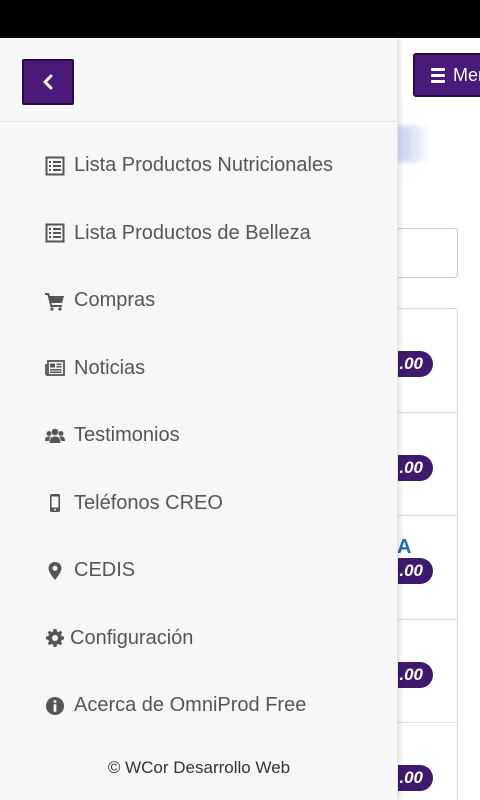  I want to click on menu-item-compras: Compras, so click(198, 301).